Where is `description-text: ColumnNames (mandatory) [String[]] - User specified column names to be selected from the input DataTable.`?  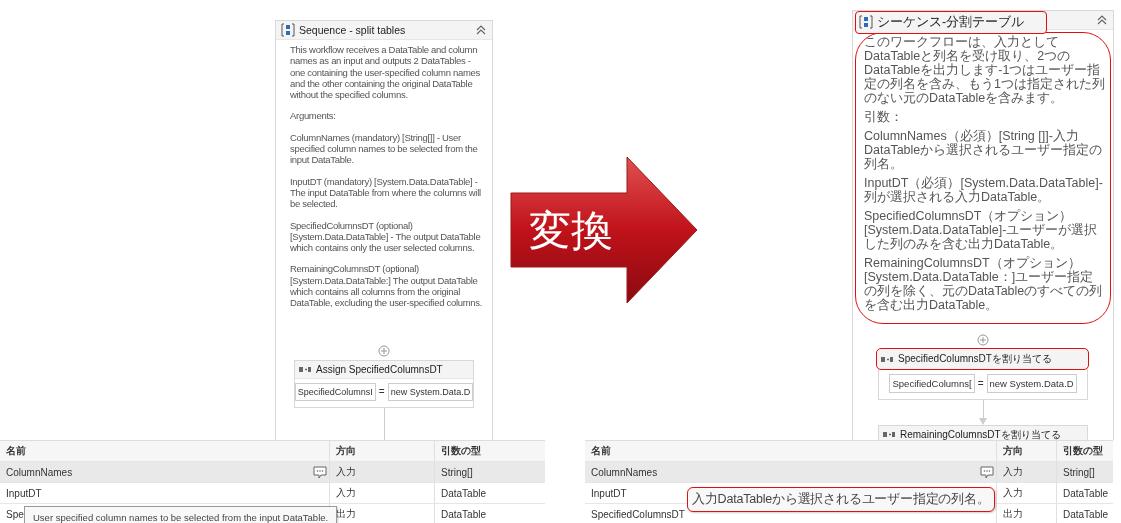 description-text: ColumnNames (mandatory) [String[]] - User specified column names to be selected from the input DataTable. is located at coordinates (384, 148).